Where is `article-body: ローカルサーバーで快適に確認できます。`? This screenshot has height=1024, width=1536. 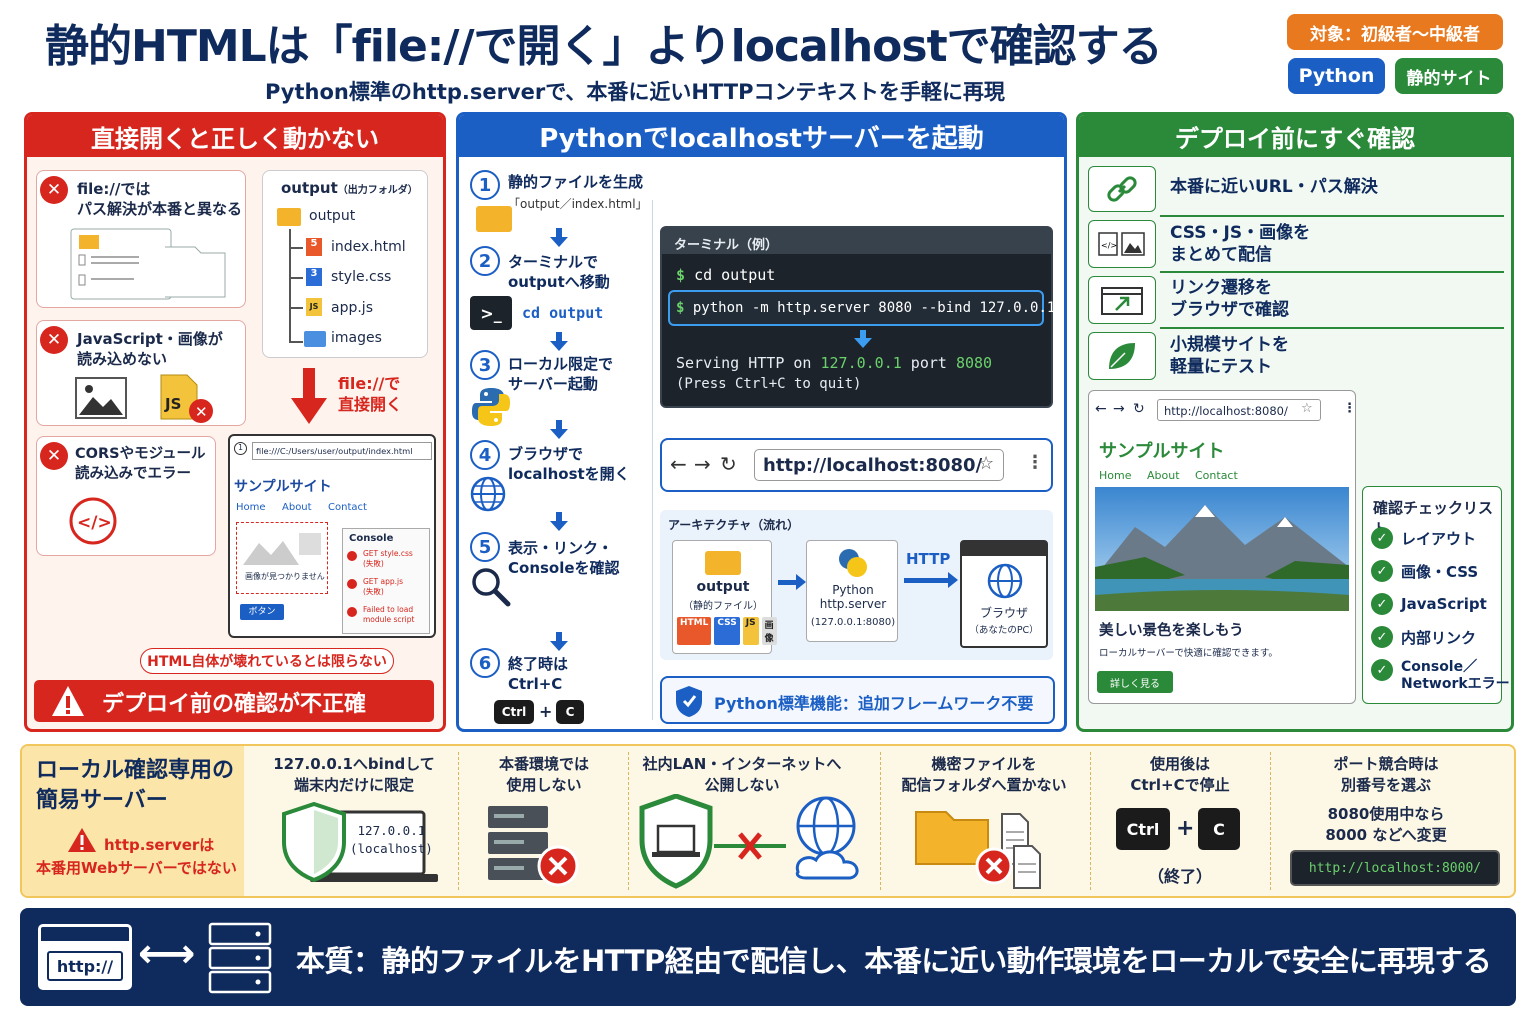
article-body: ローカルサーバーで快適に確認できます。 is located at coordinates (1188, 653).